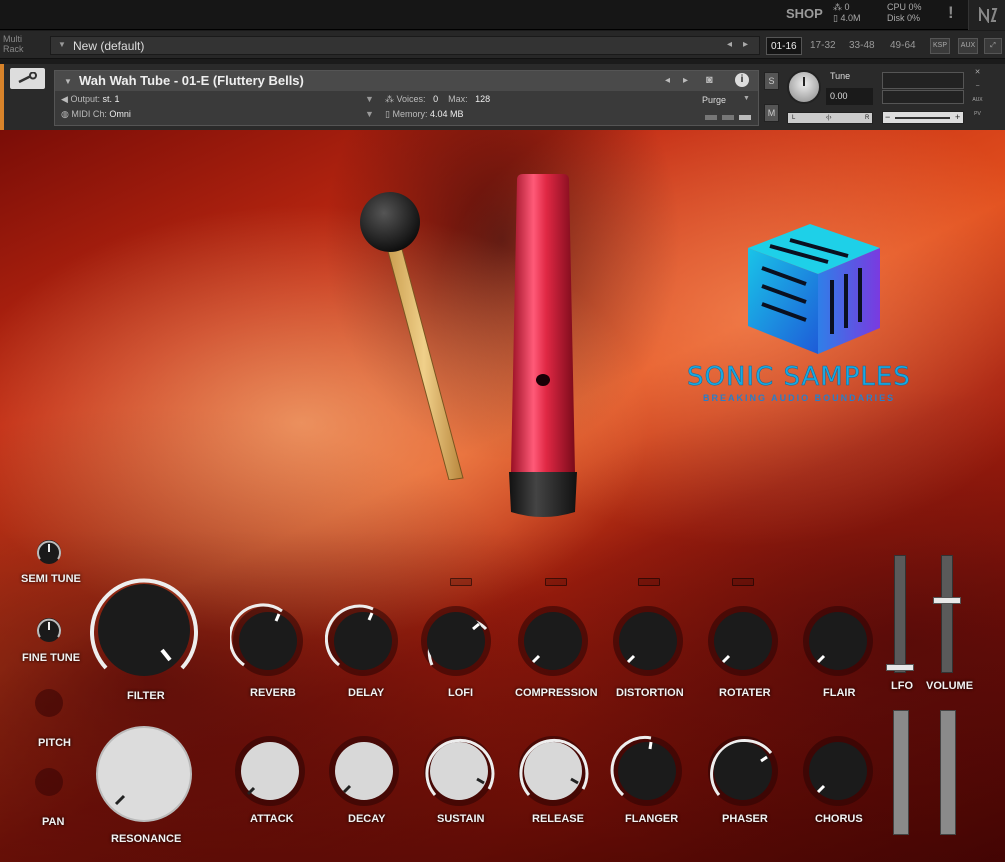 The image size is (1005, 862). I want to click on distortion-led, so click(649, 582).